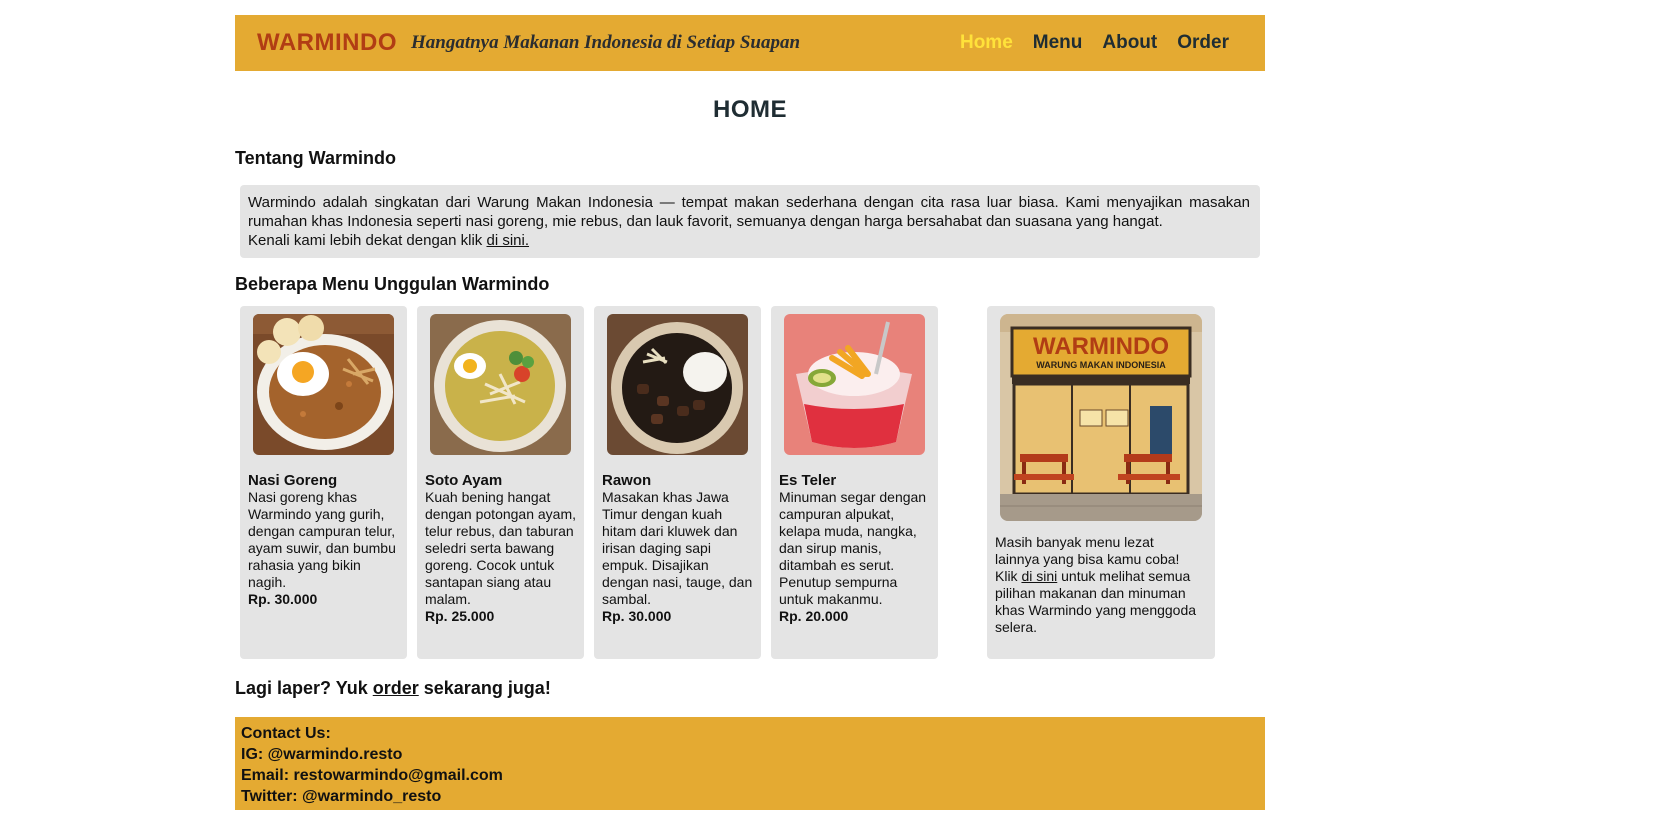 The image size is (1654, 827). I want to click on menu-item-name: Rawon, so click(627, 480).